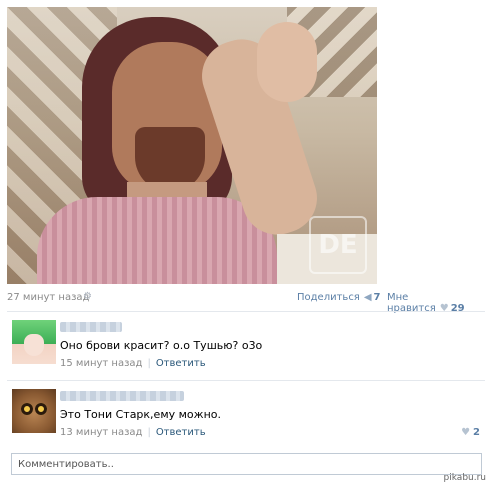 This screenshot has height=488, width=492. I want to click on comment-meta: 15 минут назад | Ответить, so click(133, 363).